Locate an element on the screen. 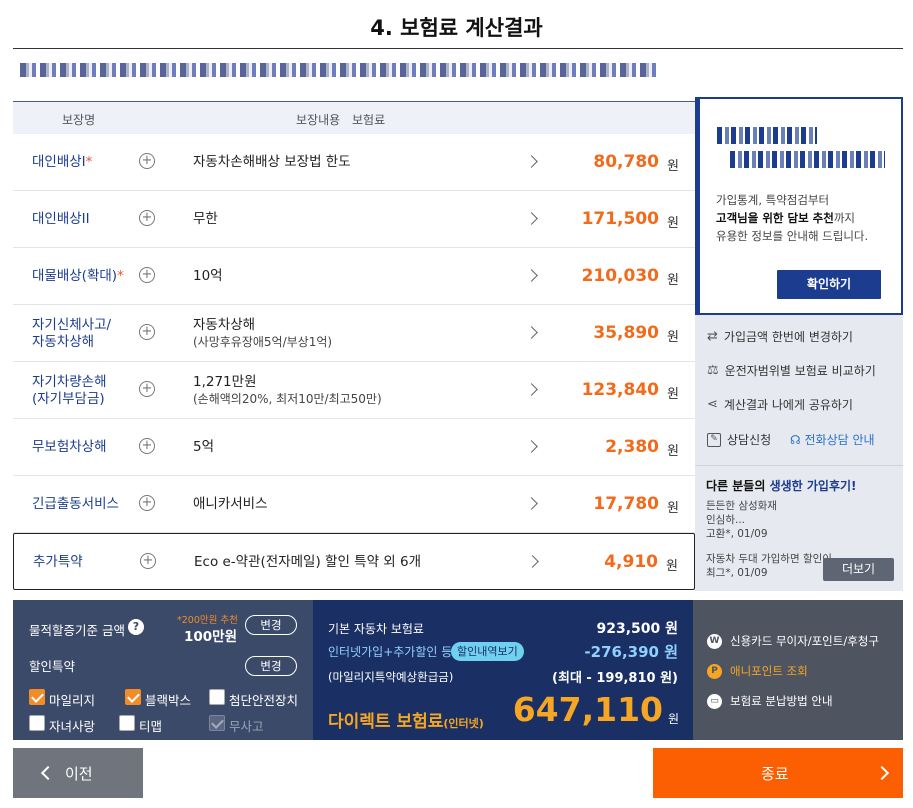 The height and width of the screenshot is (808, 913). discount-value: -276,390 원 is located at coordinates (631, 652).